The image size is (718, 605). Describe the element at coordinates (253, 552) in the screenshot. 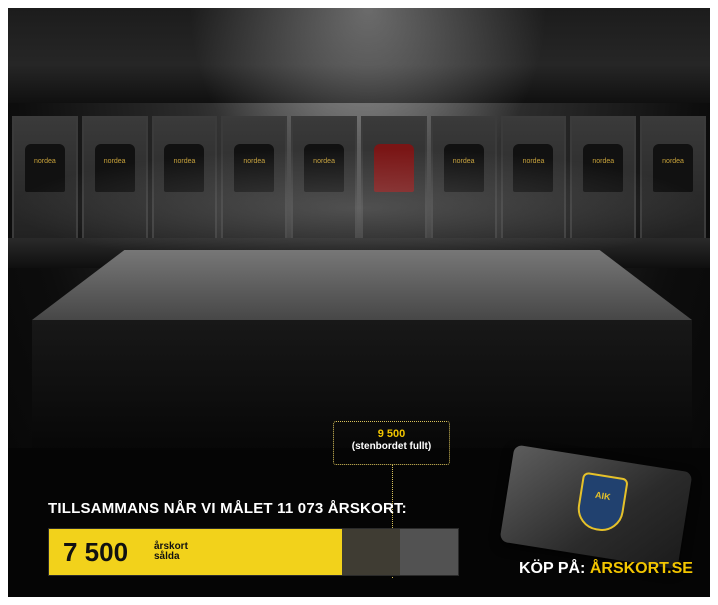

I see `progress-bar: 7 500 årskort sålda` at that location.